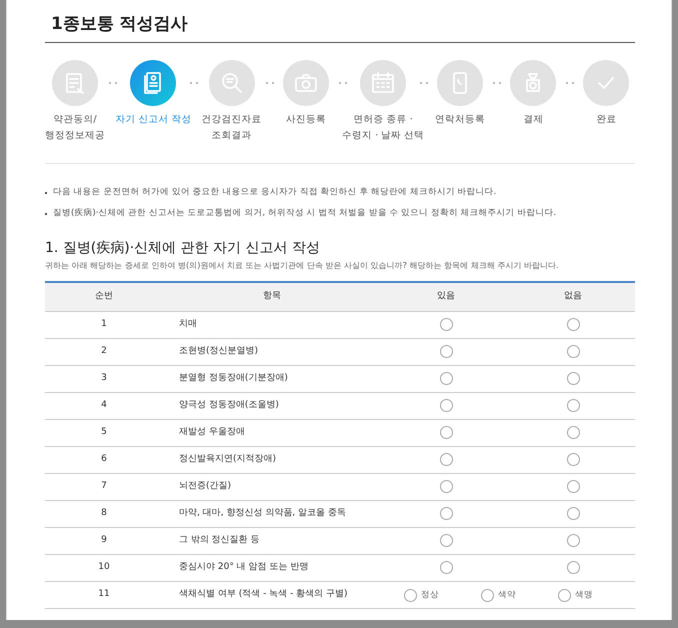 The image size is (678, 628). Describe the element at coordinates (104, 433) in the screenshot. I see `table-cell: 5` at that location.